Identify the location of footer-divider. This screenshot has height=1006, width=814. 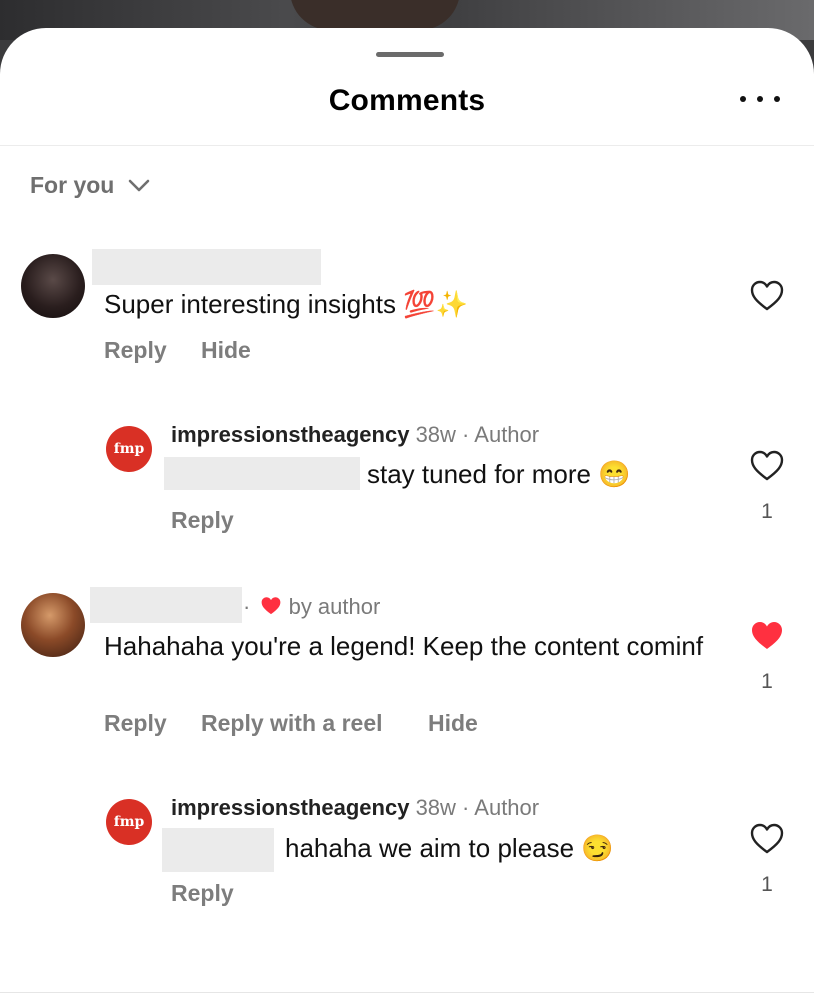
(407, 992).